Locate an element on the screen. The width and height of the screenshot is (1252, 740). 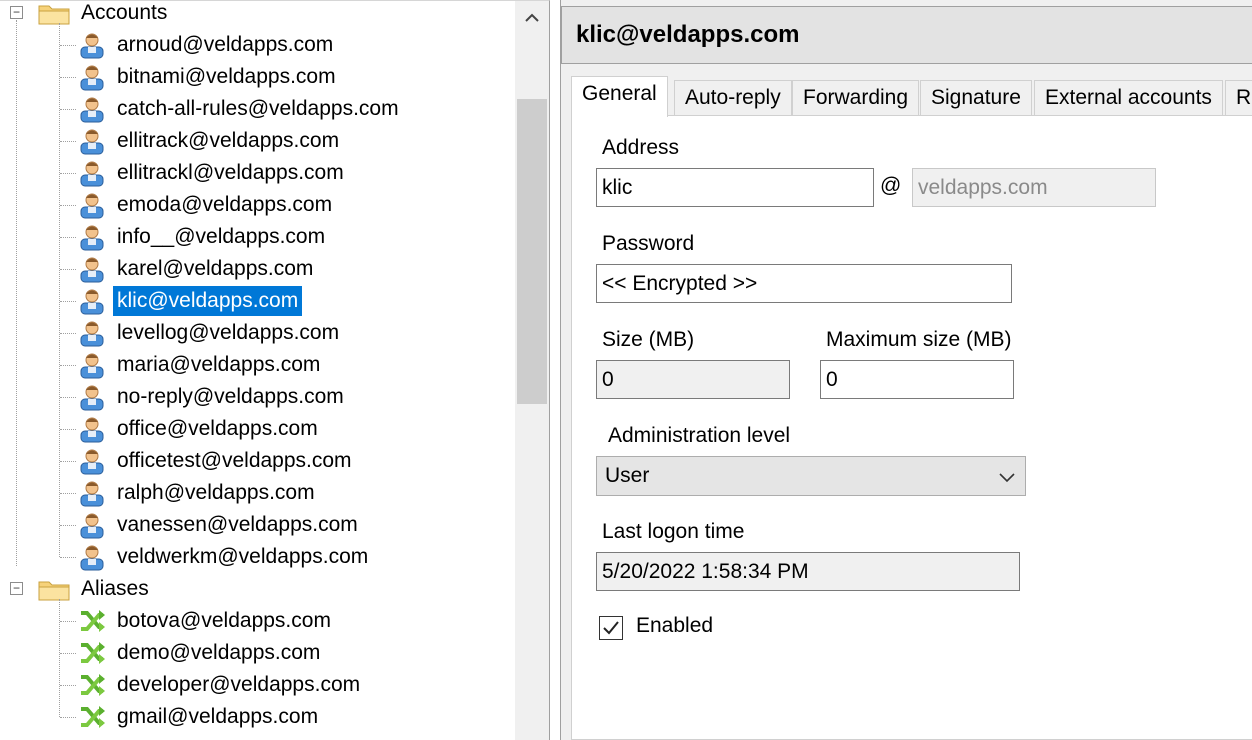
tree-group-label: Accounts is located at coordinates (124, 12).